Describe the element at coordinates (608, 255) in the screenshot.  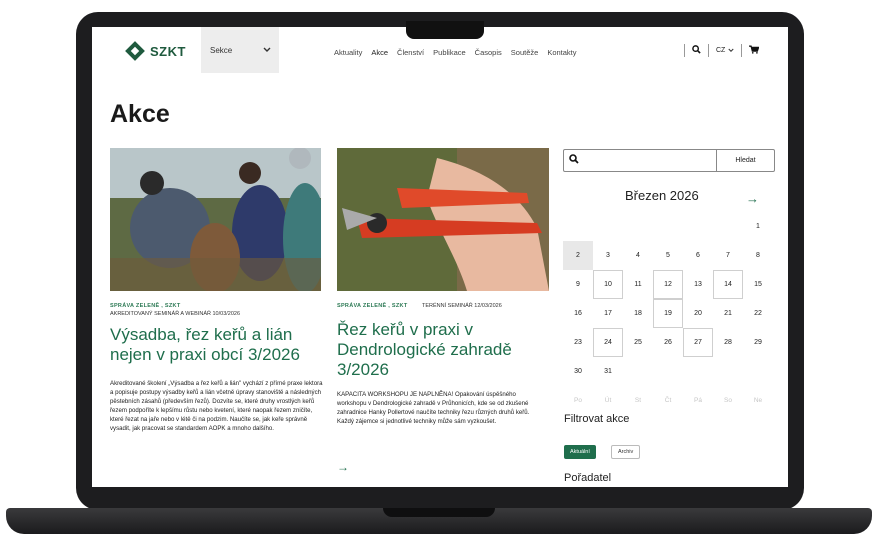
I see `calendar-day: 3` at that location.